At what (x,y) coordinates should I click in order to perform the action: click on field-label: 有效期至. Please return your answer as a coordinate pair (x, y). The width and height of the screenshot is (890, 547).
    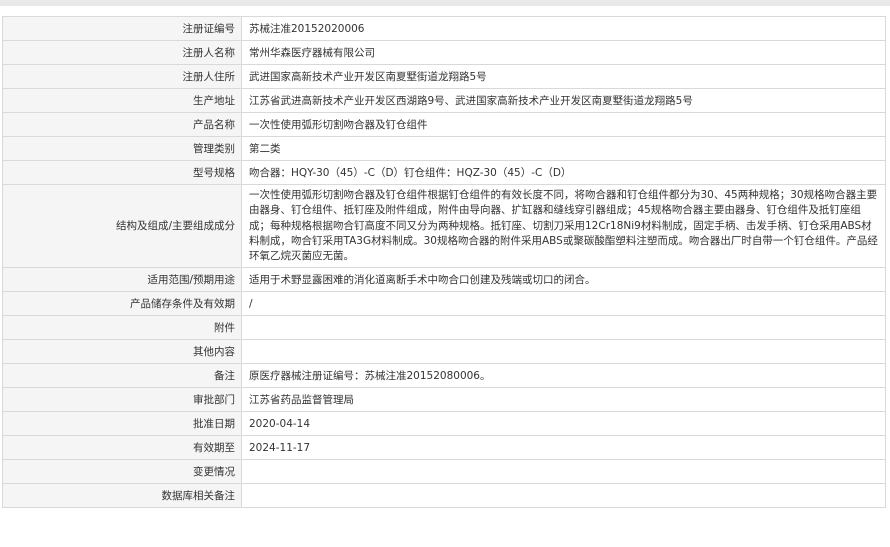
    Looking at the image, I should click on (122, 448).